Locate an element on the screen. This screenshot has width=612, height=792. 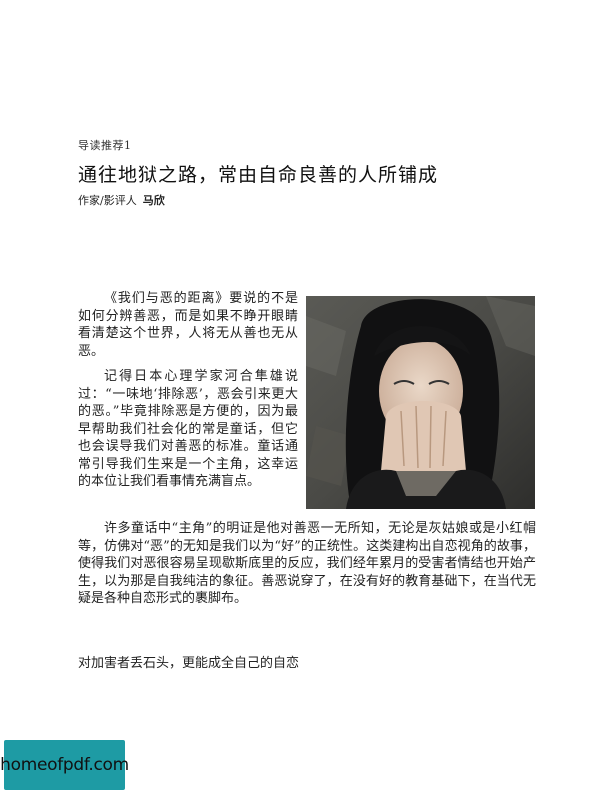
watermark-badge: homeofpdf.com is located at coordinates (64, 765).